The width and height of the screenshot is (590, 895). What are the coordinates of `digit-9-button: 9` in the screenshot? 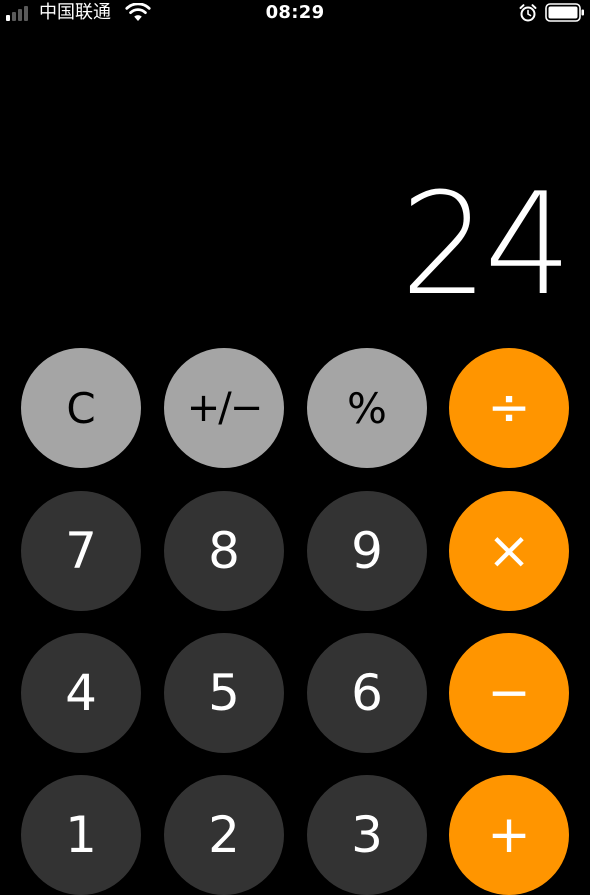 It's located at (367, 551).